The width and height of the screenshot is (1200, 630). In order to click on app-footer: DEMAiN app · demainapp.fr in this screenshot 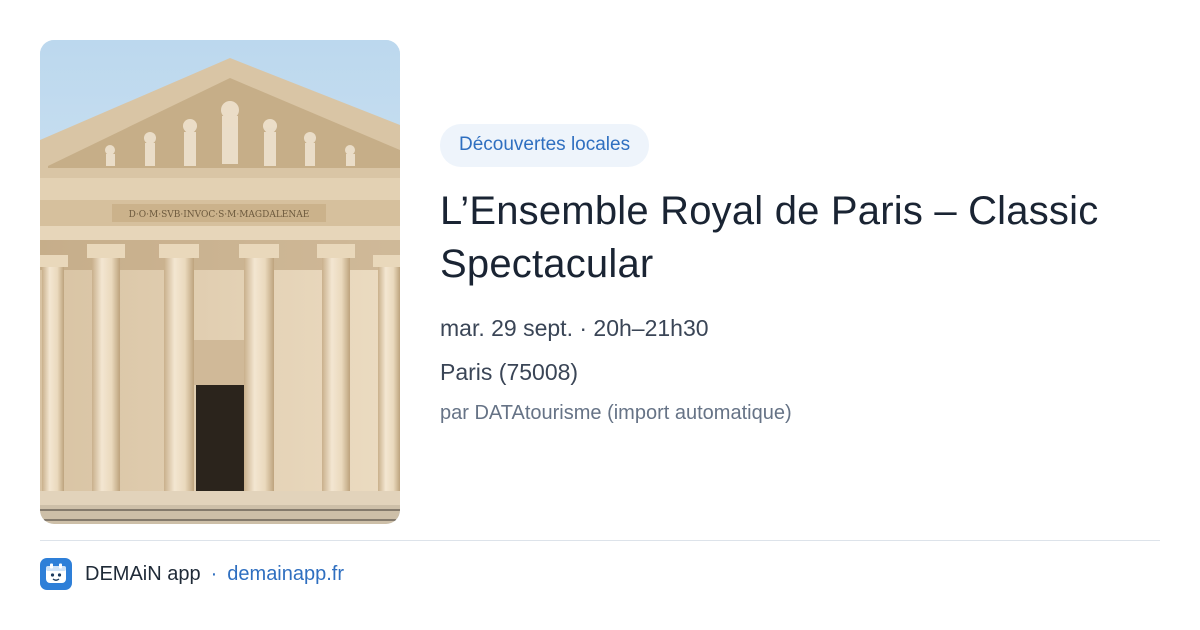, I will do `click(192, 574)`.